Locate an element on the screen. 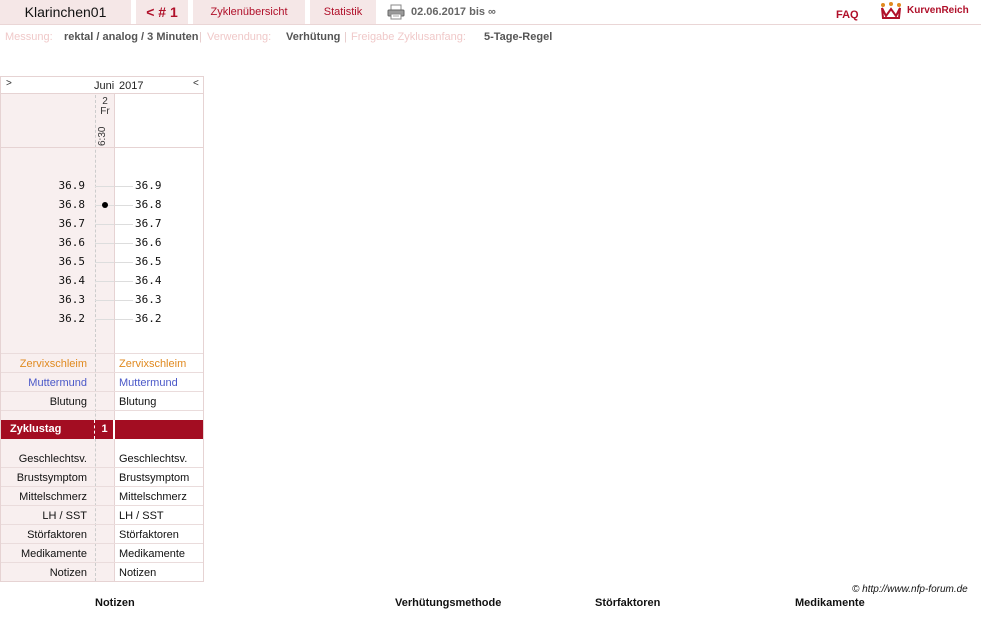 This screenshot has width=981, height=641. temp-label-left: 36.3 is located at coordinates (72, 299).